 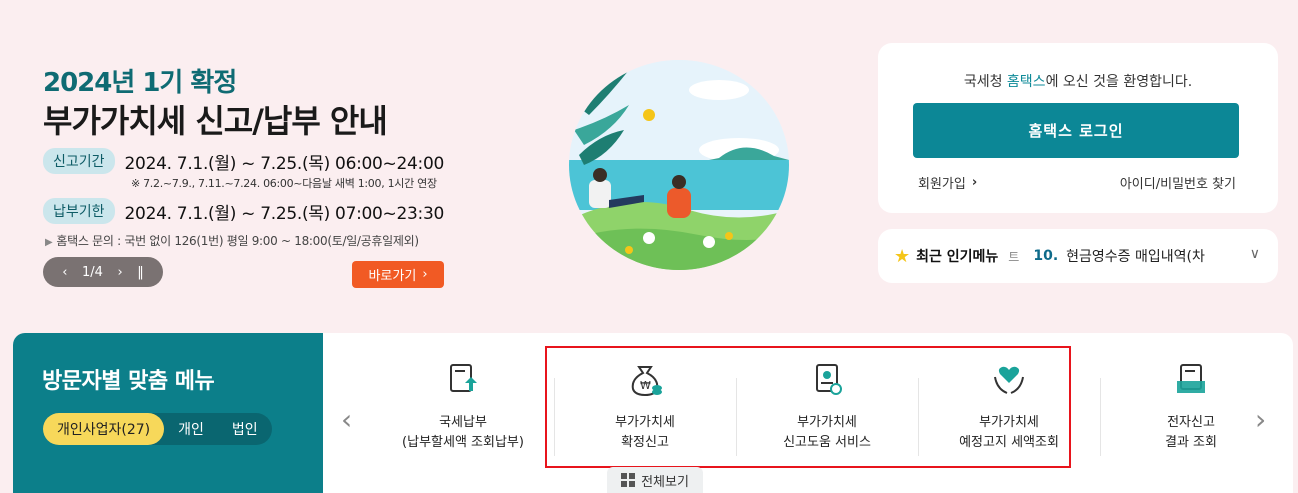 I want to click on filing-label: 신고기간, so click(x=79, y=161).